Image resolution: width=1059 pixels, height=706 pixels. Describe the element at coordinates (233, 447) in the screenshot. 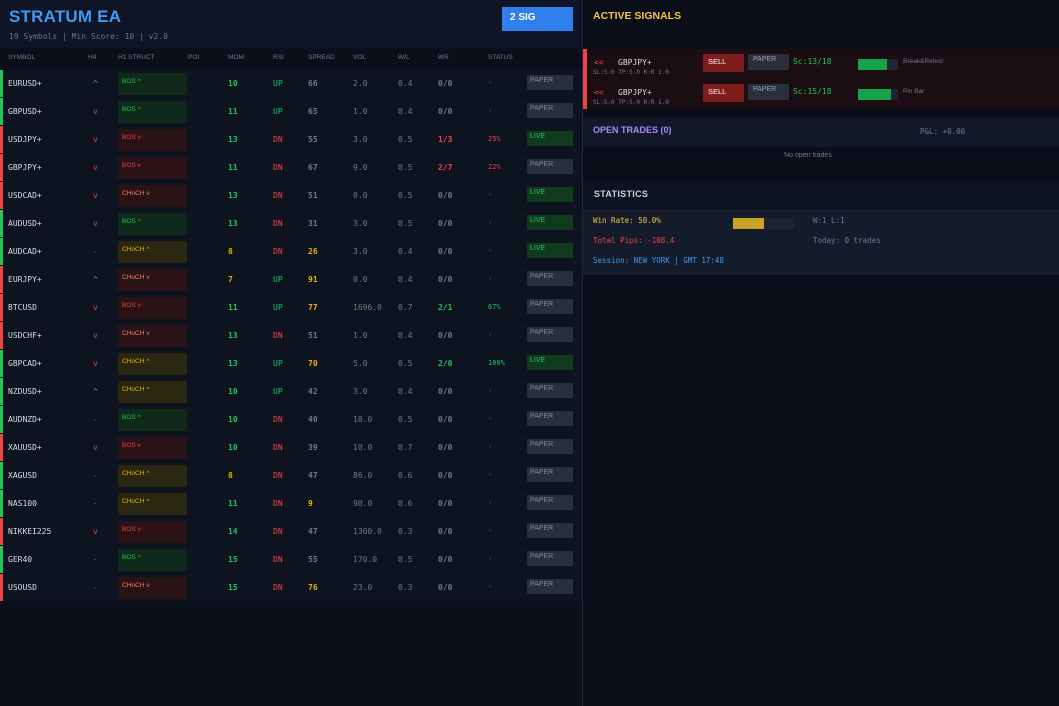

I see `momentum-cell: 10` at that location.